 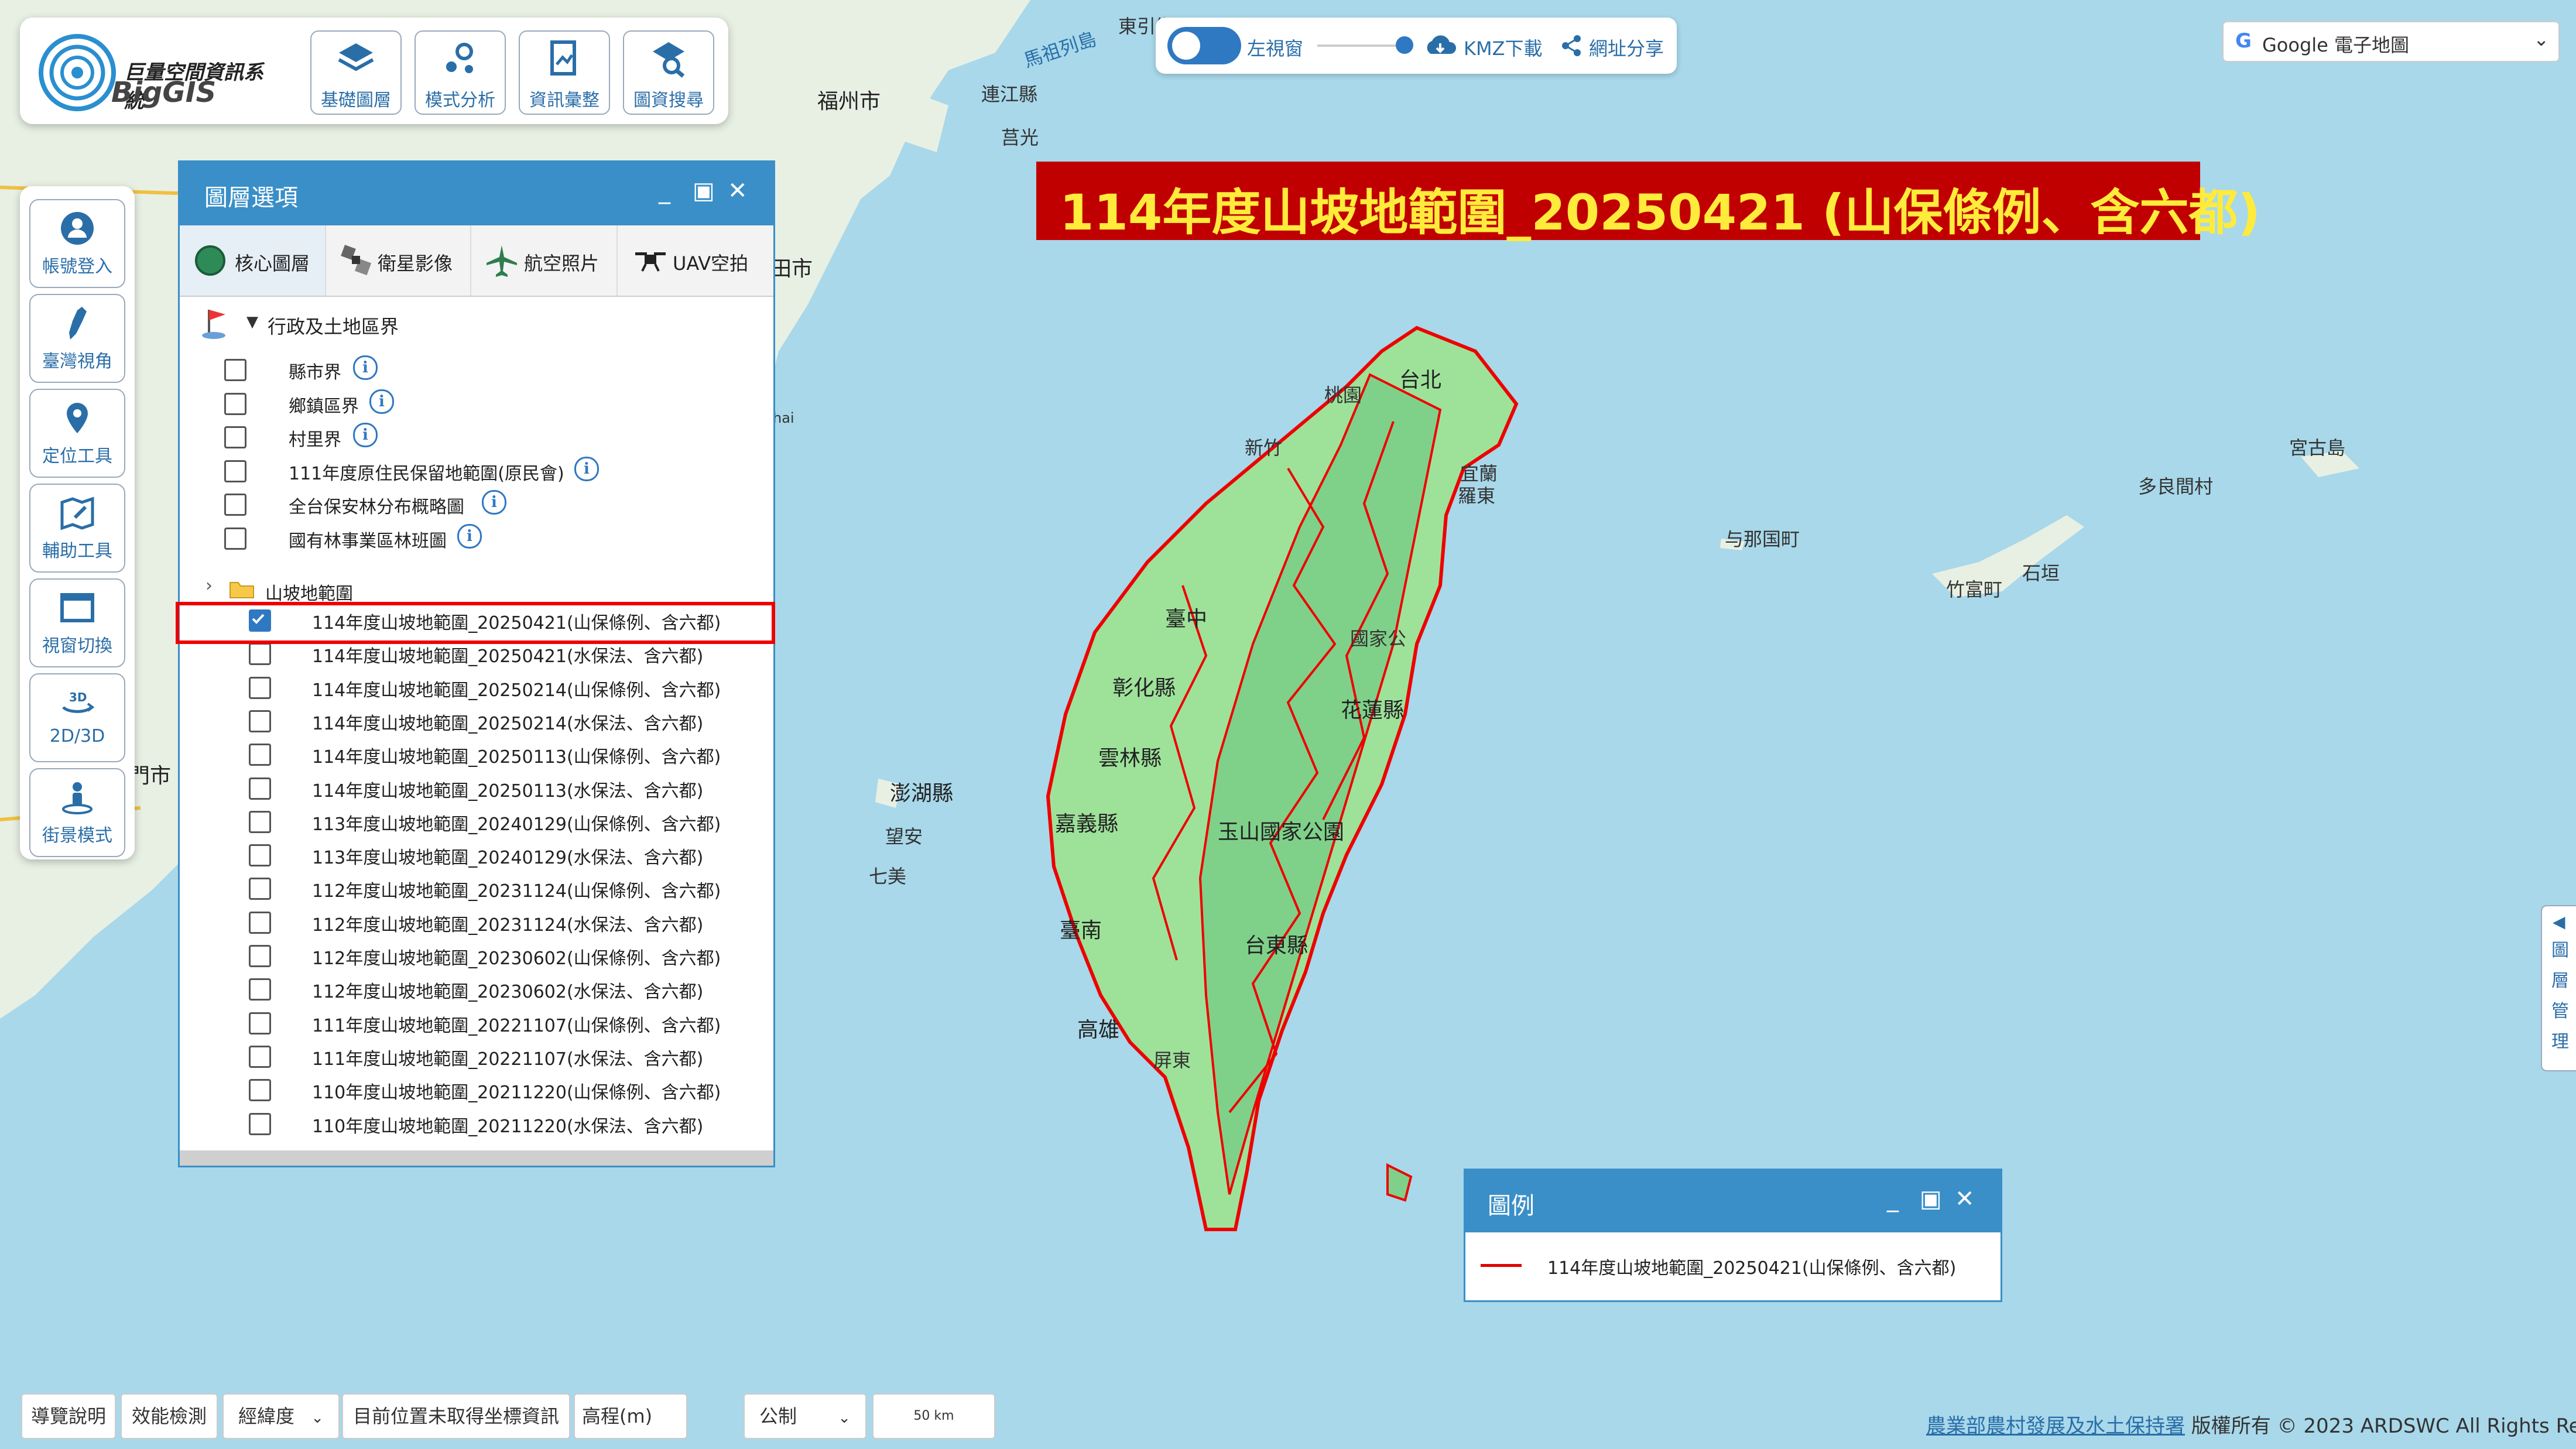 I want to click on minimize-icon: _, so click(x=664, y=190).